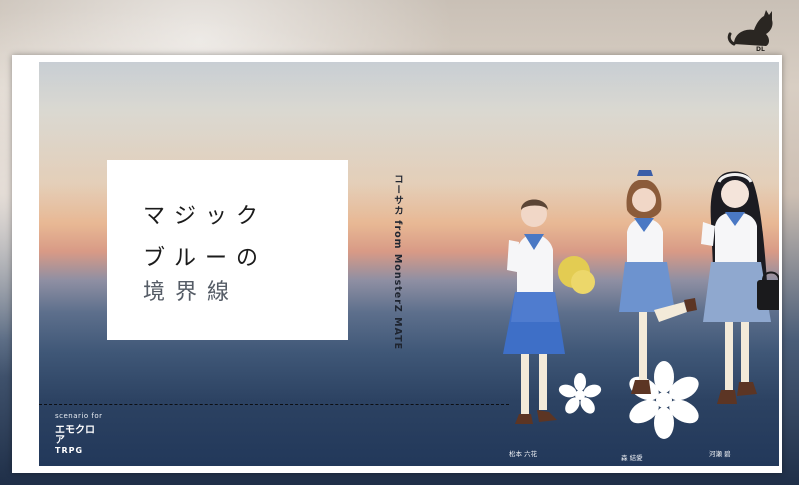  What do you see at coordinates (750, 31) in the screenshot?
I see `cat-icon: DL` at bounding box center [750, 31].